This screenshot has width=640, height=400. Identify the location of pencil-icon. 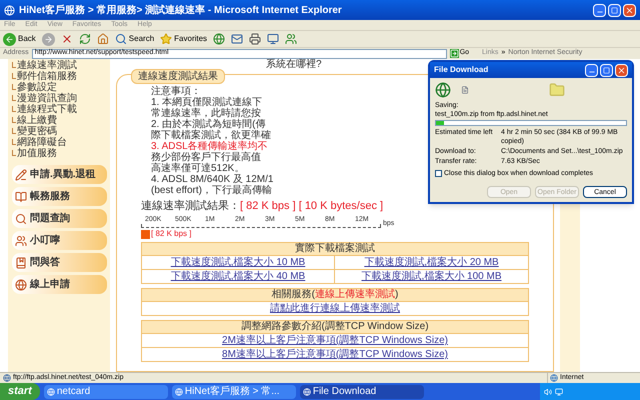
(21, 174).